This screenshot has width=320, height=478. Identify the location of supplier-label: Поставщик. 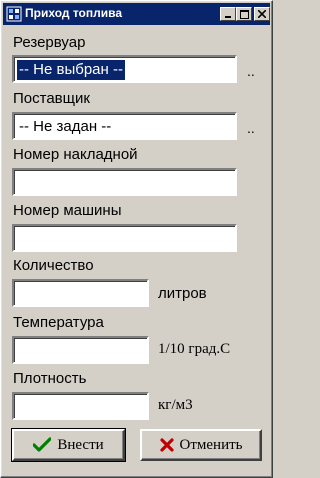
(51, 98).